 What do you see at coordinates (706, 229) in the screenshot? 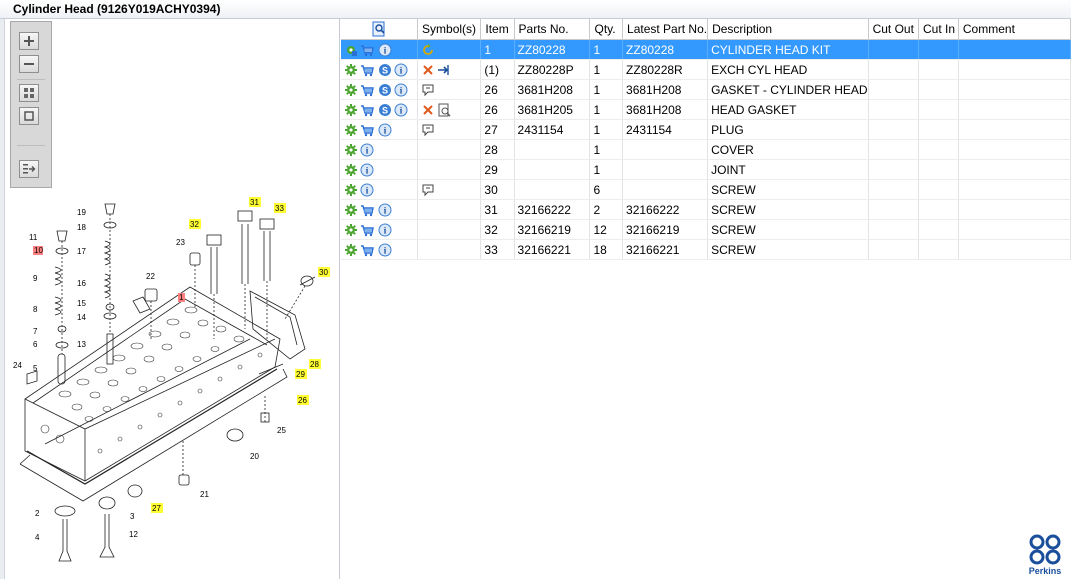
I see `table-row: i 32 32166219 12 32166219 SCREW` at bounding box center [706, 229].